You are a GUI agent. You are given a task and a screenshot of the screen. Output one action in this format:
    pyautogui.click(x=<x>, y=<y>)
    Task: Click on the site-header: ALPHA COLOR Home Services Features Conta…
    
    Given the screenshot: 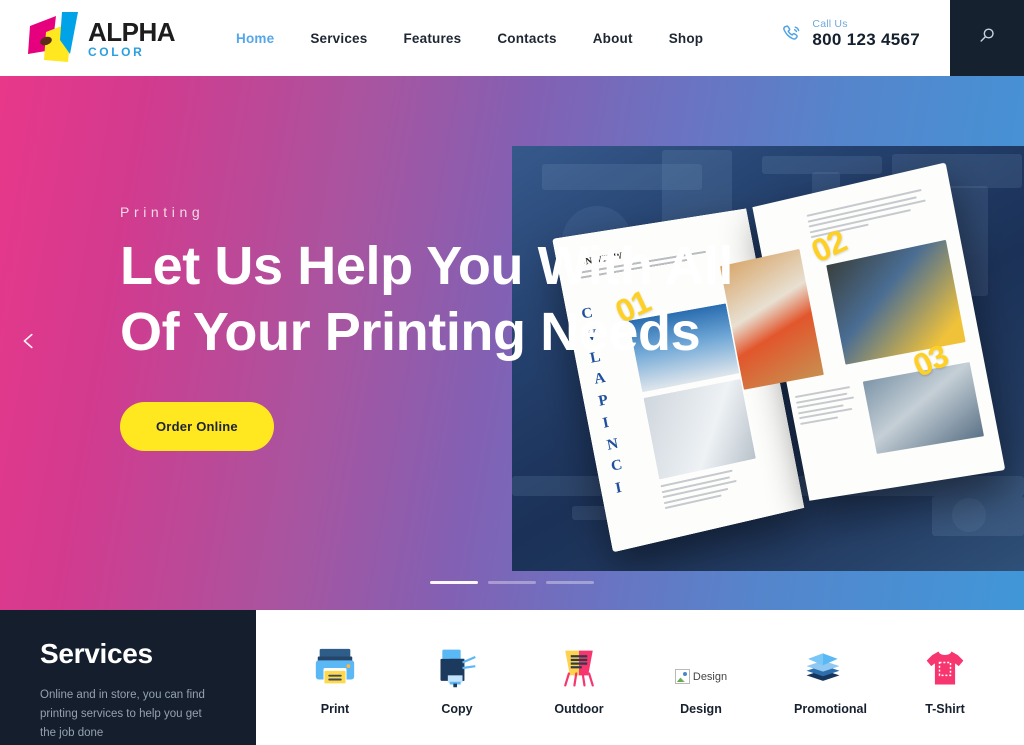 What is the action you would take?
    pyautogui.click(x=512, y=38)
    